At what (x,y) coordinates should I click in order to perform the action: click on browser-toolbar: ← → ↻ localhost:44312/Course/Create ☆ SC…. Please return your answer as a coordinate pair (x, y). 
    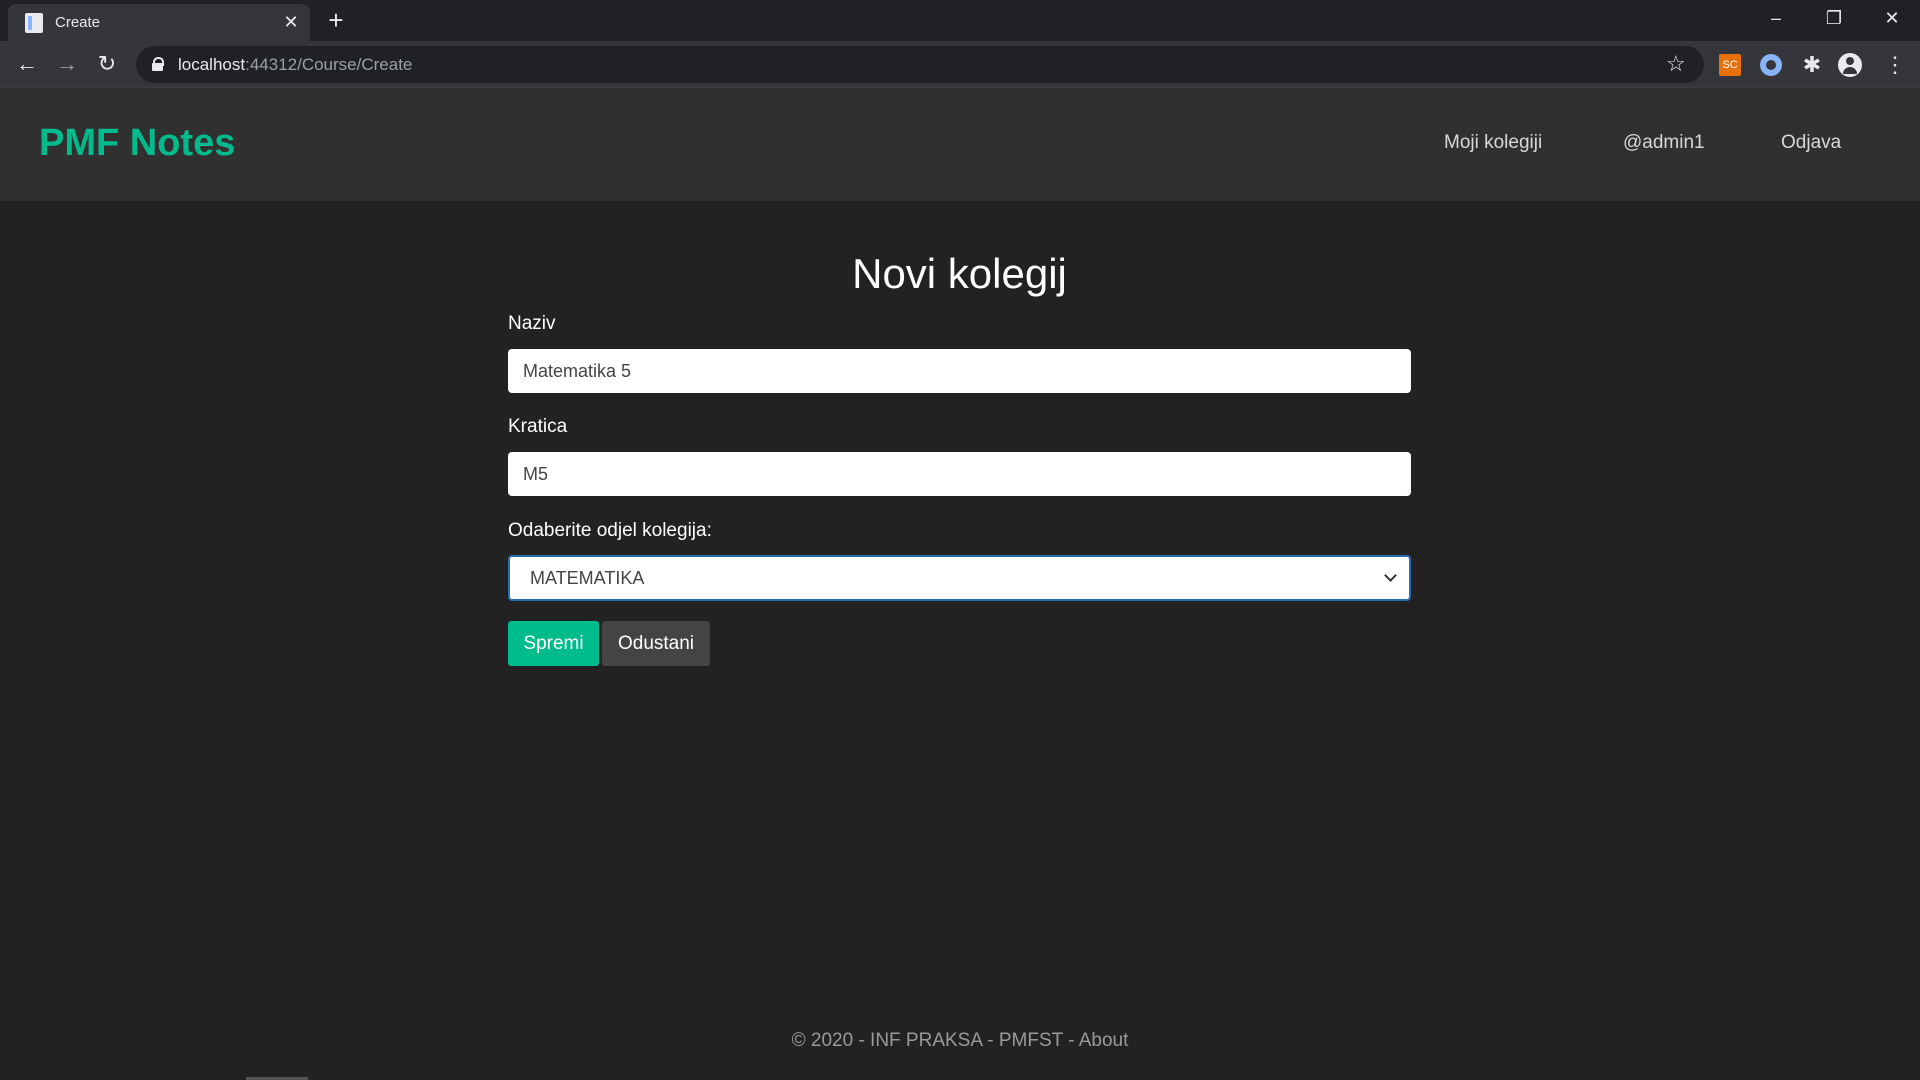
    Looking at the image, I should click on (960, 64).